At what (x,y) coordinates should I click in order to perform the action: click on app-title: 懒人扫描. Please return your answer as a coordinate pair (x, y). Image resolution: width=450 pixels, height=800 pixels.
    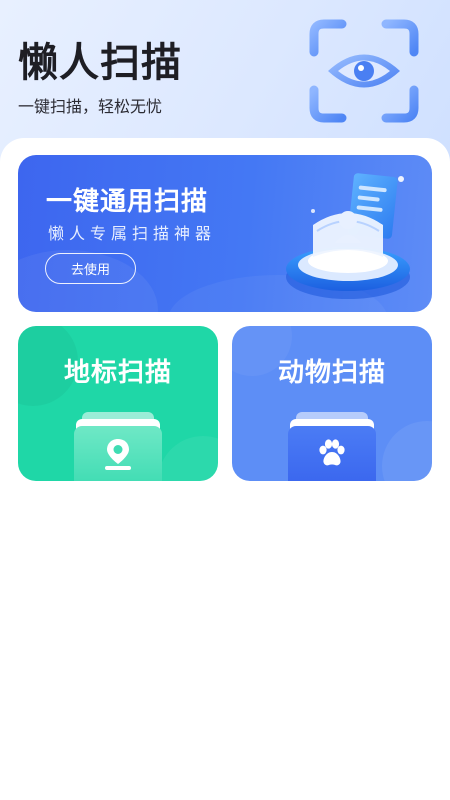
    Looking at the image, I should click on (100, 63).